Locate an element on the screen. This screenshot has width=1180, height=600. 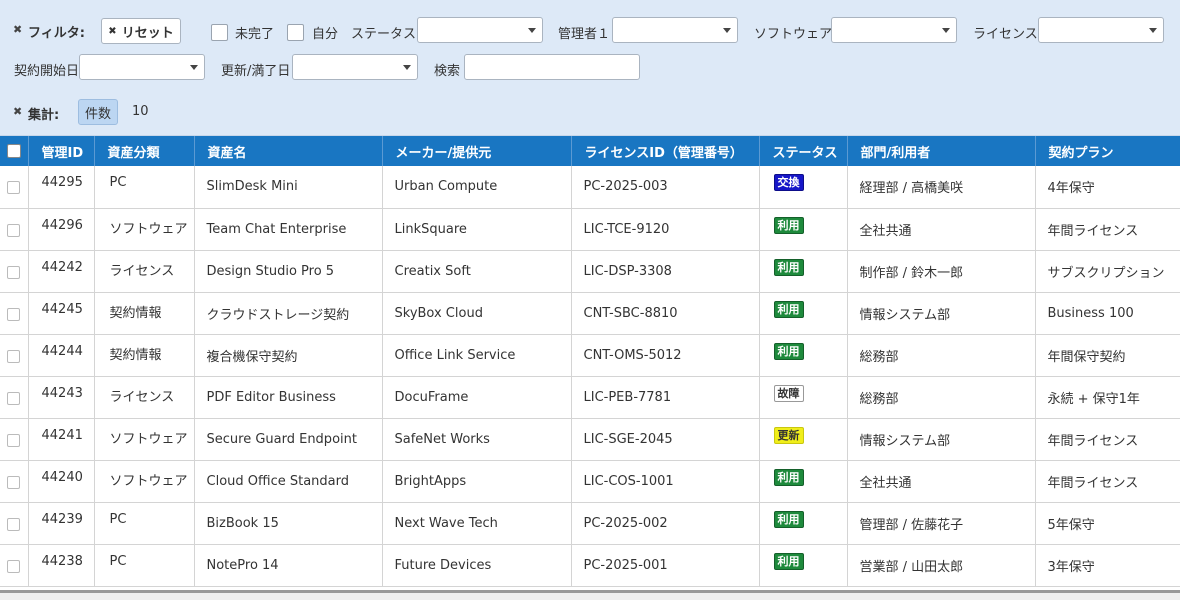
mine-label: 自分 is located at coordinates (325, 34).